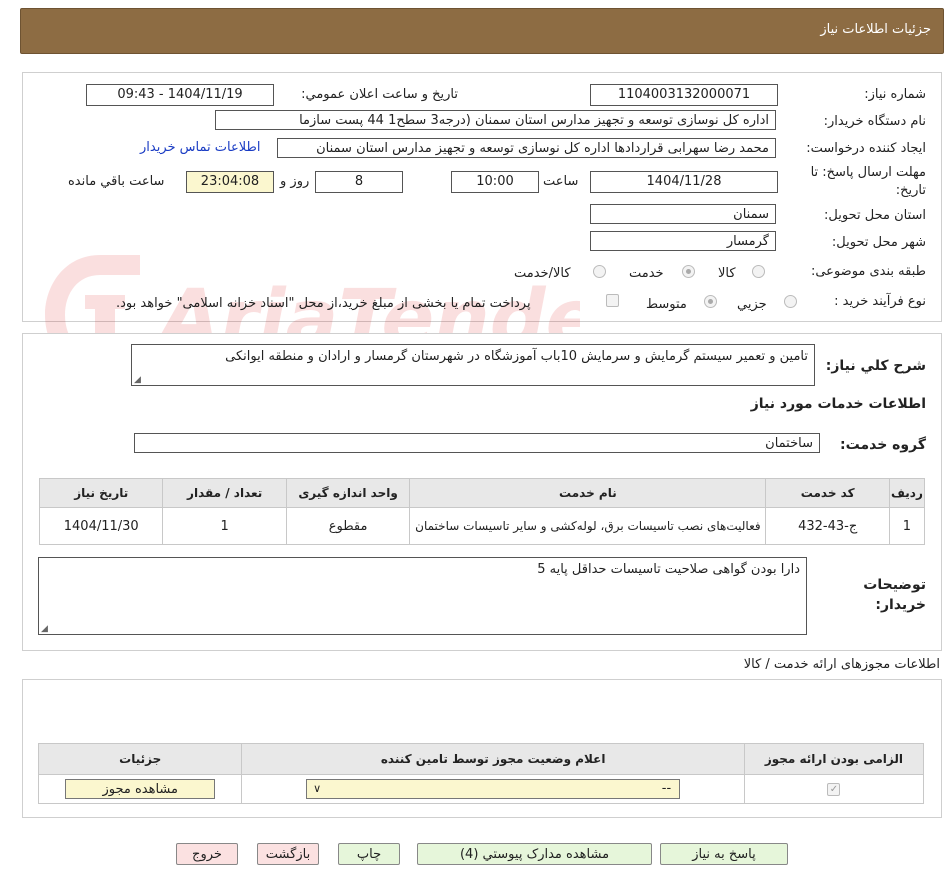  Describe the element at coordinates (683, 241) in the screenshot. I see `city-field: گرمسار` at that location.